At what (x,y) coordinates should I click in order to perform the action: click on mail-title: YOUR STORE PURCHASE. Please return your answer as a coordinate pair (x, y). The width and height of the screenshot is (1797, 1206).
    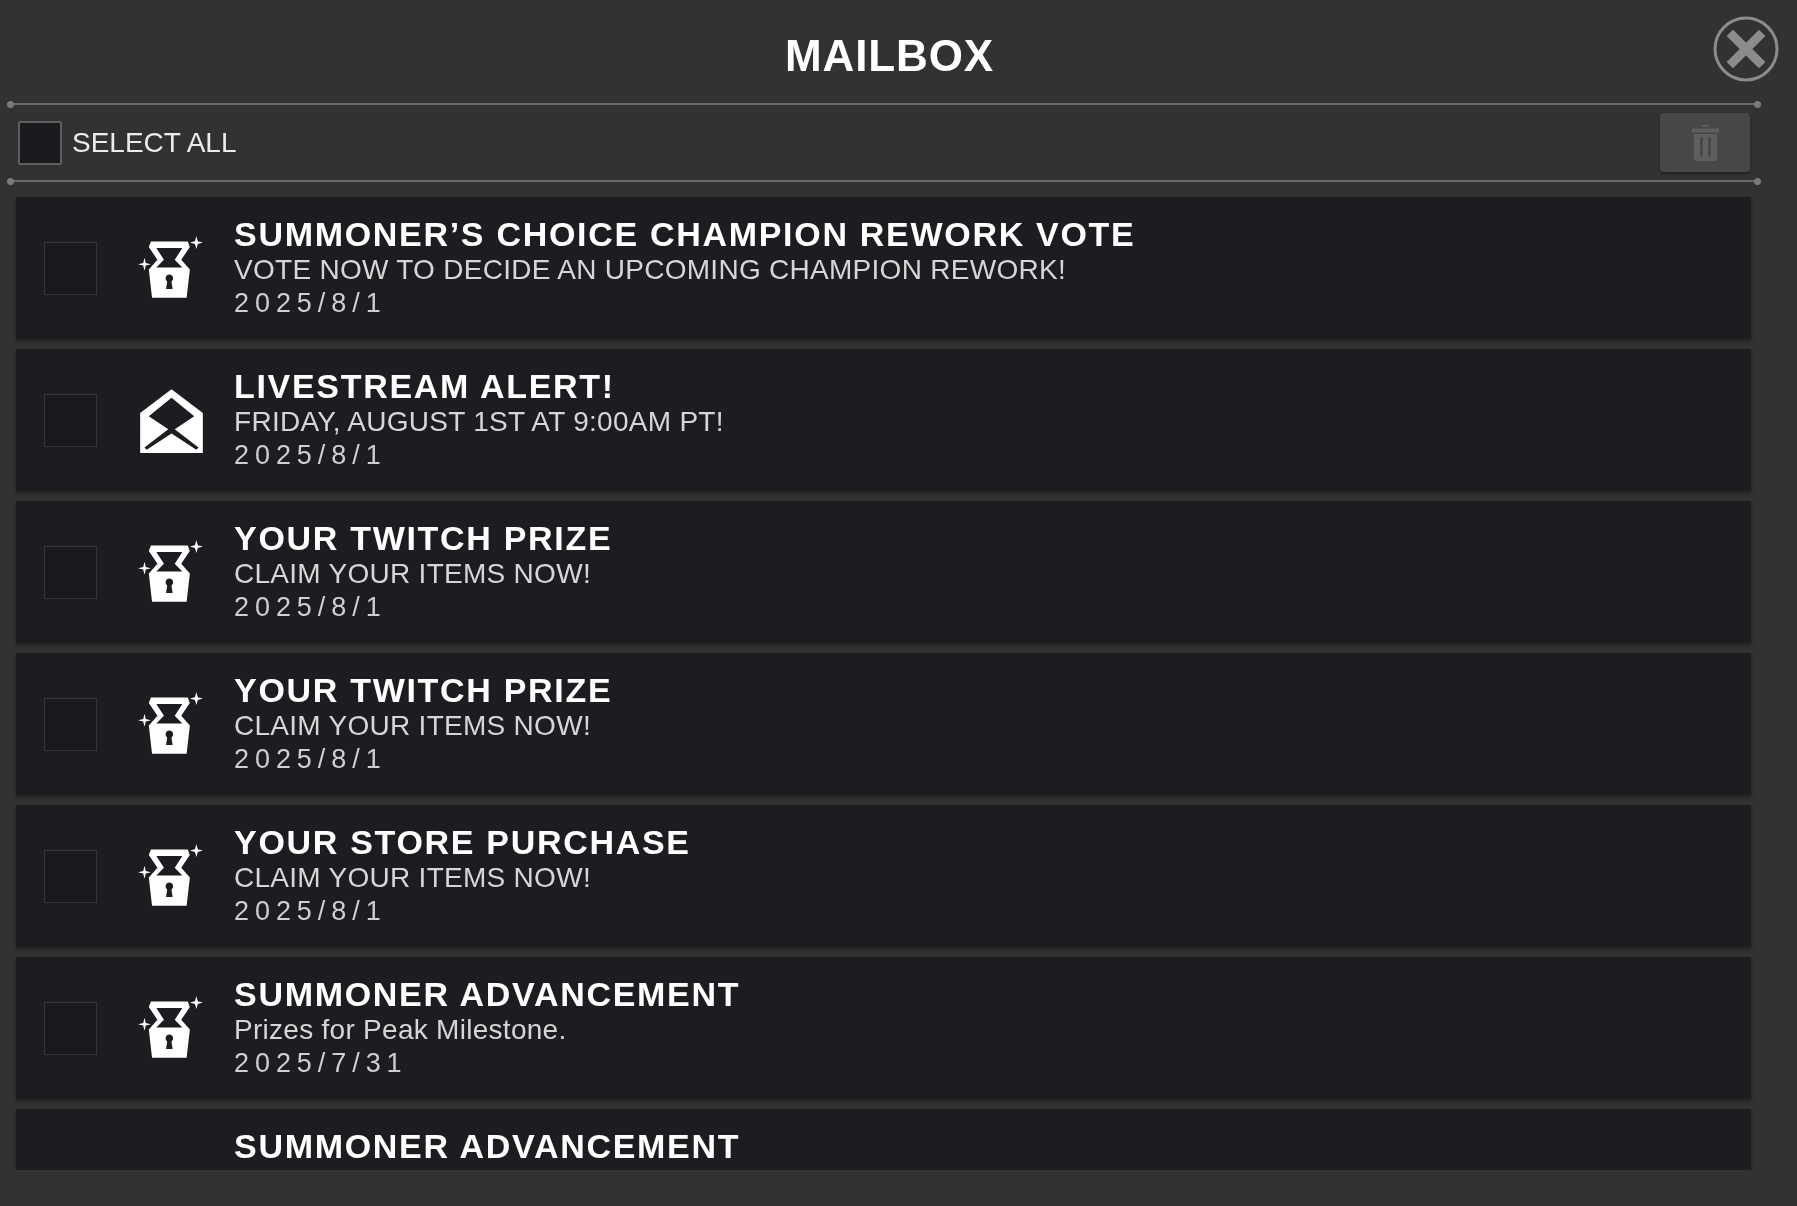
    Looking at the image, I should click on (462, 842).